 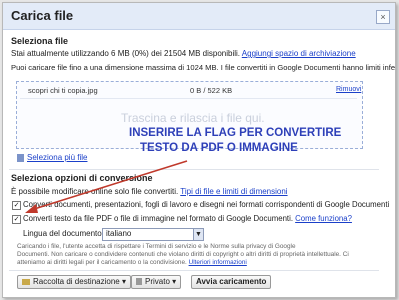 What do you see at coordinates (193, 118) in the screenshot?
I see `drop-hint-text: Trascina e rilascia i file qui.` at bounding box center [193, 118].